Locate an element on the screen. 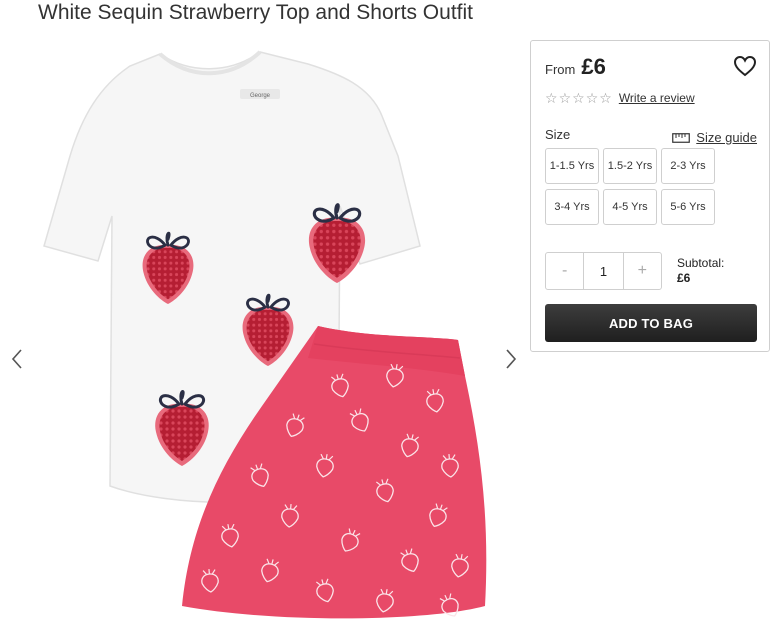 The image size is (774, 629). chevron-right-icon is located at coordinates (511, 359).